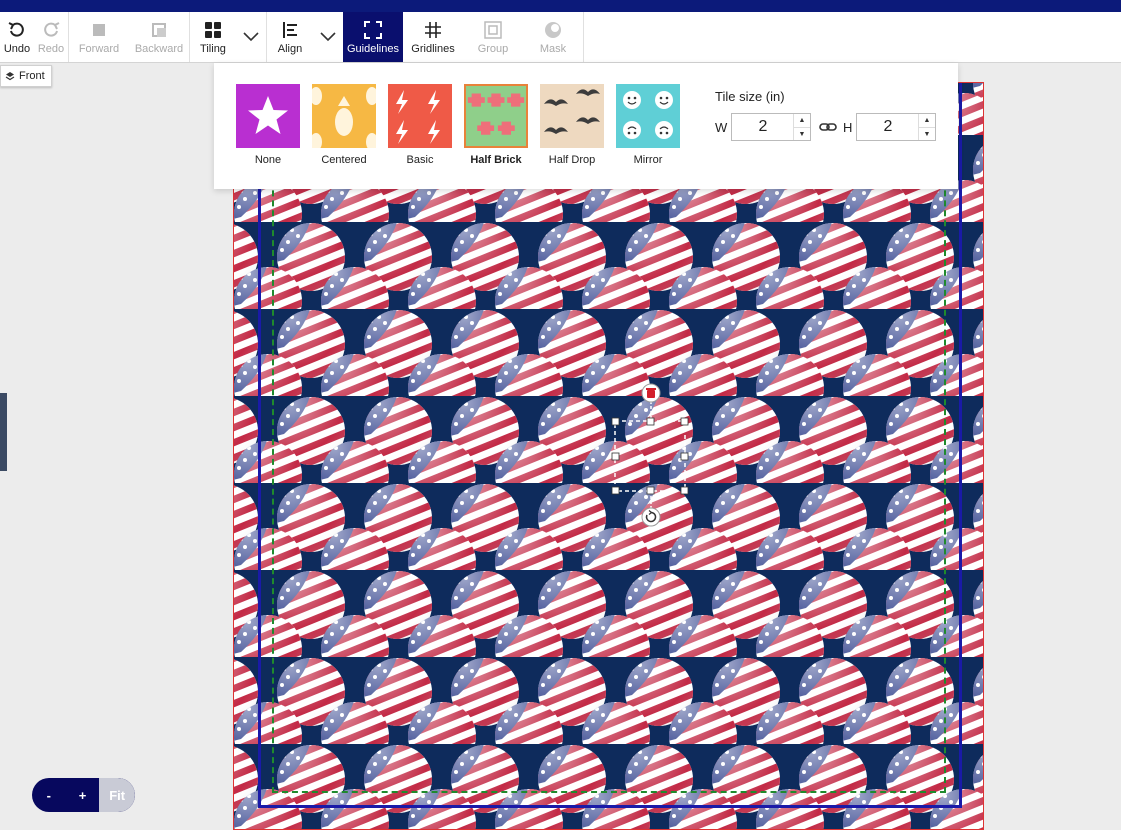 The width and height of the screenshot is (1121, 830). What do you see at coordinates (496, 160) in the screenshot?
I see `tiling-option-label: Half Brick` at bounding box center [496, 160].